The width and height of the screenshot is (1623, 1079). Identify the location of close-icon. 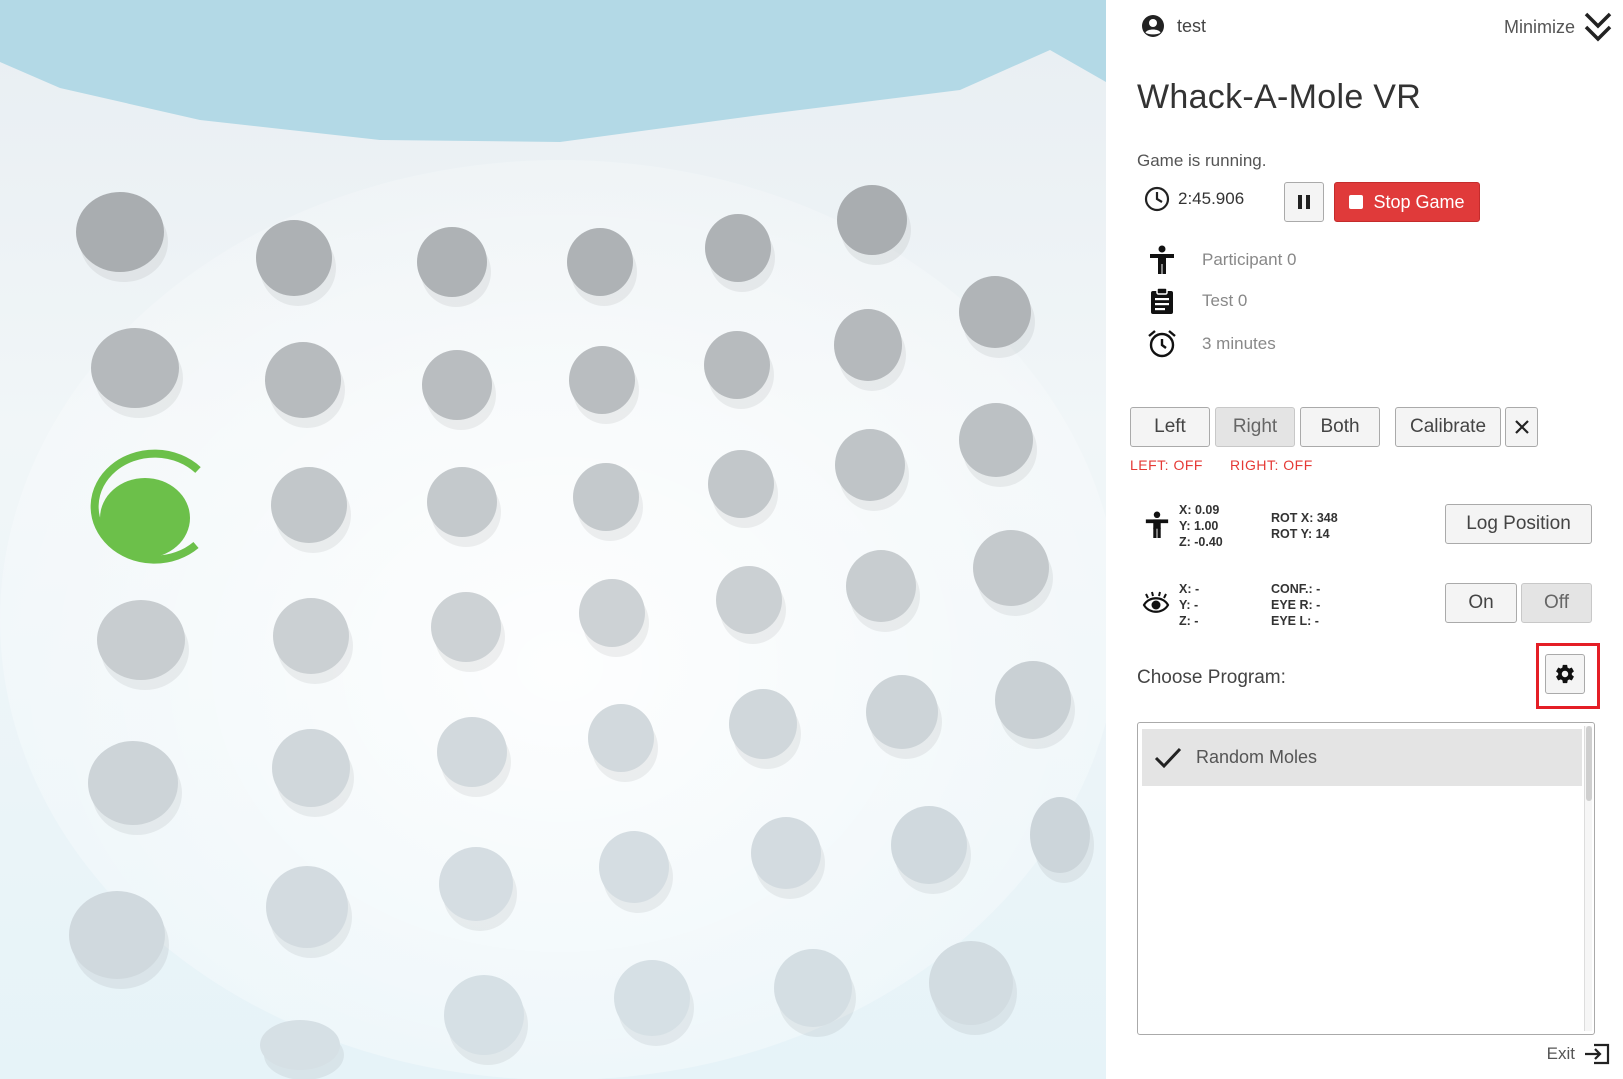
(1521, 427).